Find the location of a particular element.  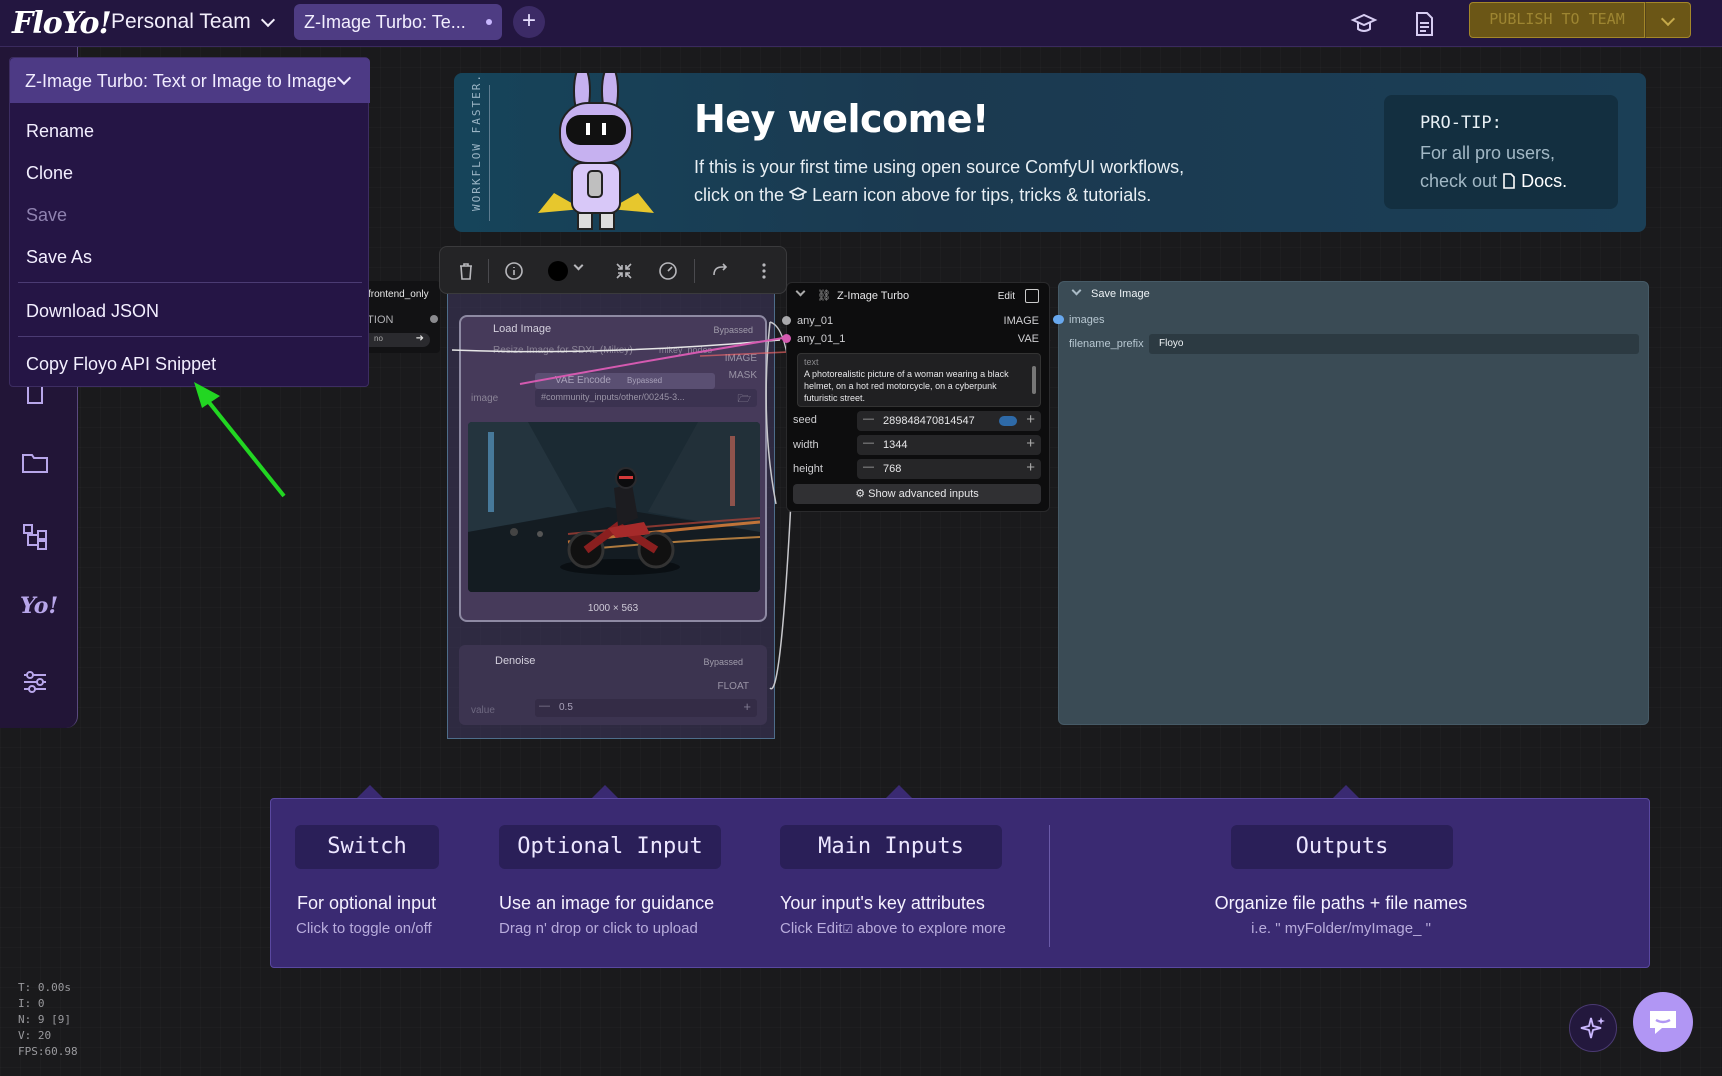

docs-link: Docs. is located at coordinates (1544, 181).